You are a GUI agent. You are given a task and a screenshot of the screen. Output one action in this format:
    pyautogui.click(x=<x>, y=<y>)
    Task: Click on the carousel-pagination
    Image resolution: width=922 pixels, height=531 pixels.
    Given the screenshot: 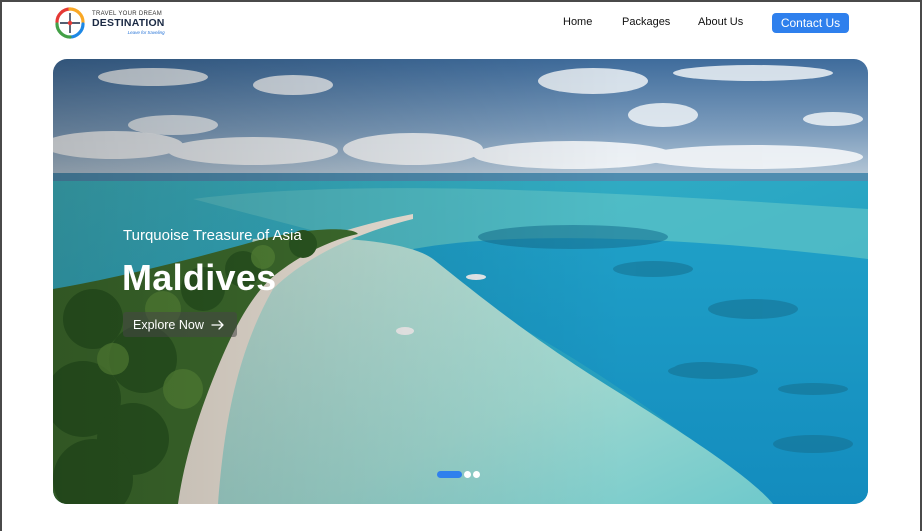 What is the action you would take?
    pyautogui.click(x=458, y=474)
    